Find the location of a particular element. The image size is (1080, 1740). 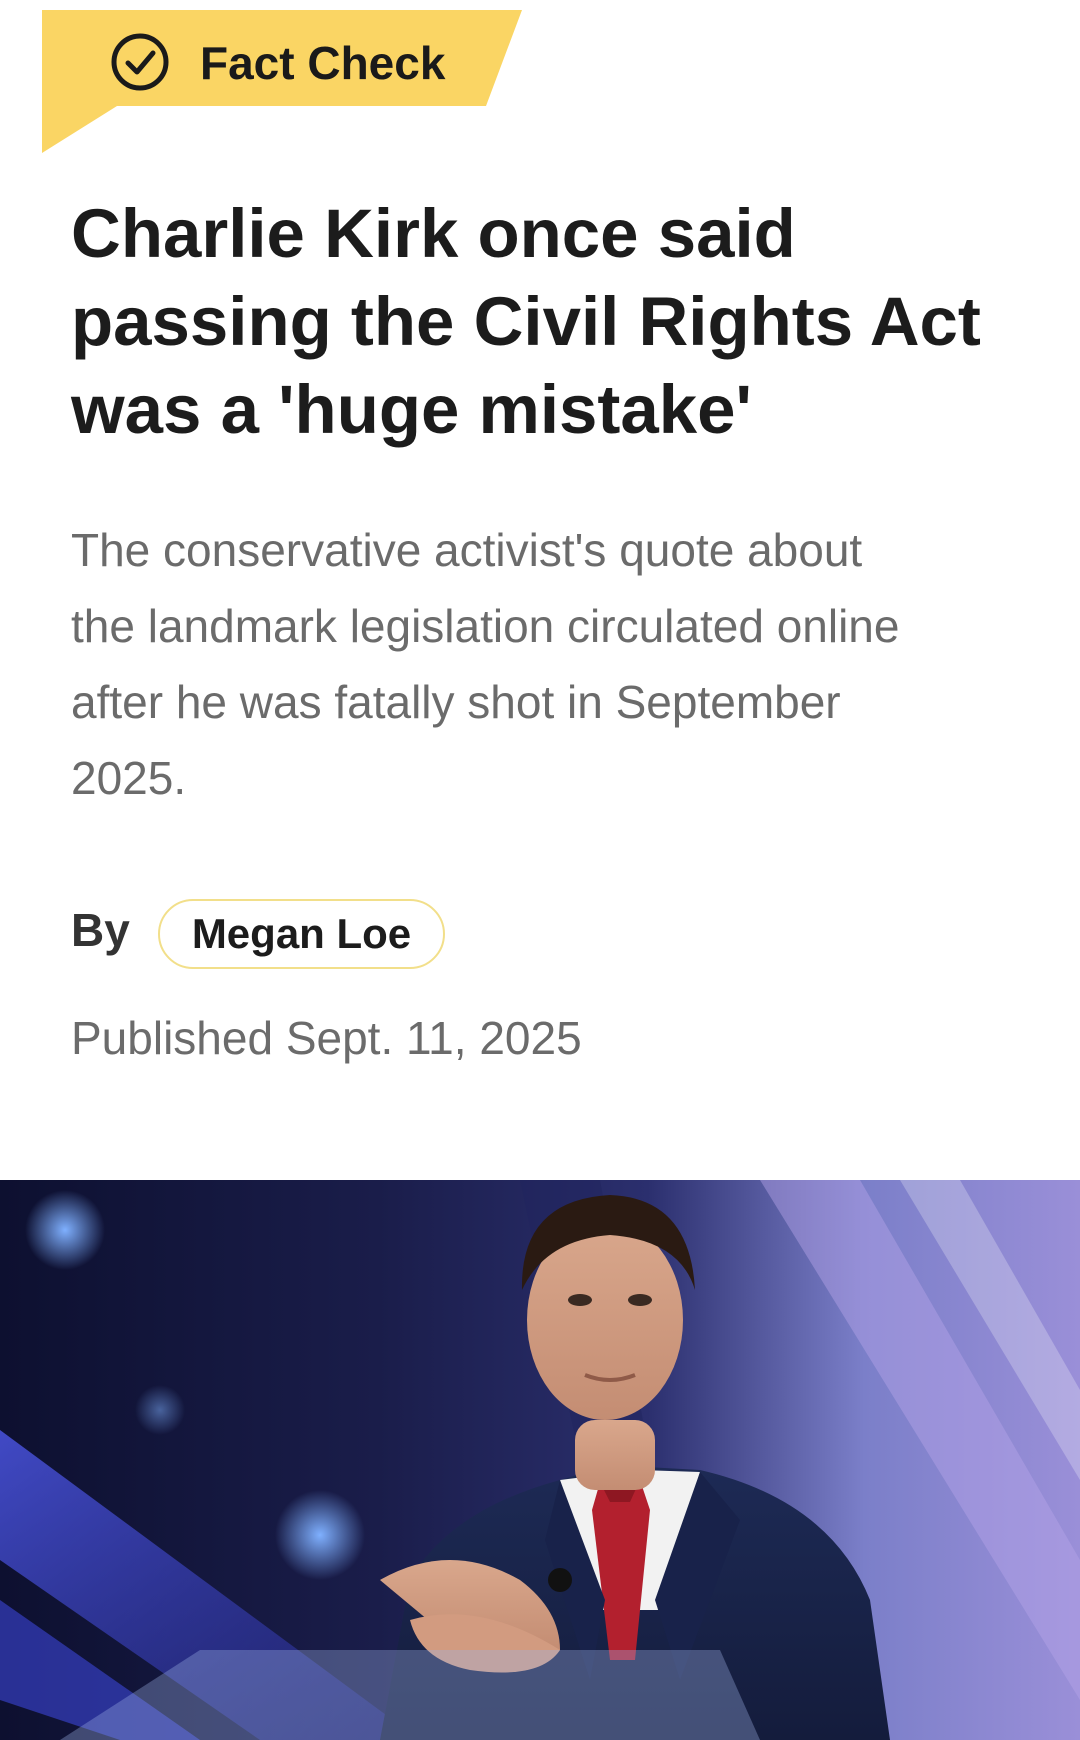

author-link: Megan Loe is located at coordinates (301, 934).